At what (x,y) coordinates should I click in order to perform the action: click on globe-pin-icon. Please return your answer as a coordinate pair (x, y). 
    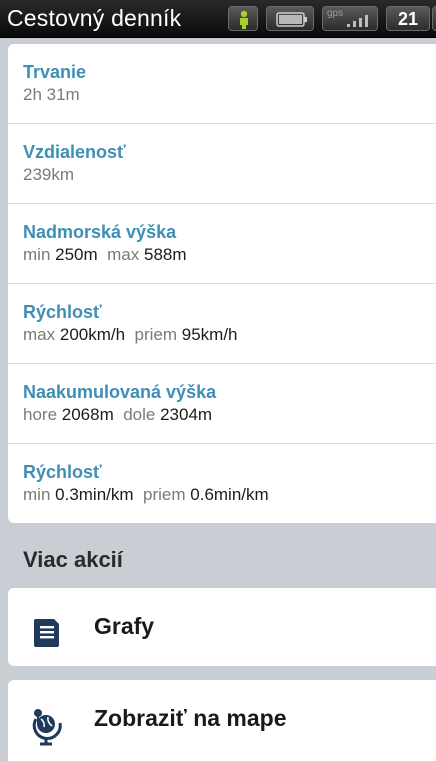
    Looking at the image, I should click on (47, 726).